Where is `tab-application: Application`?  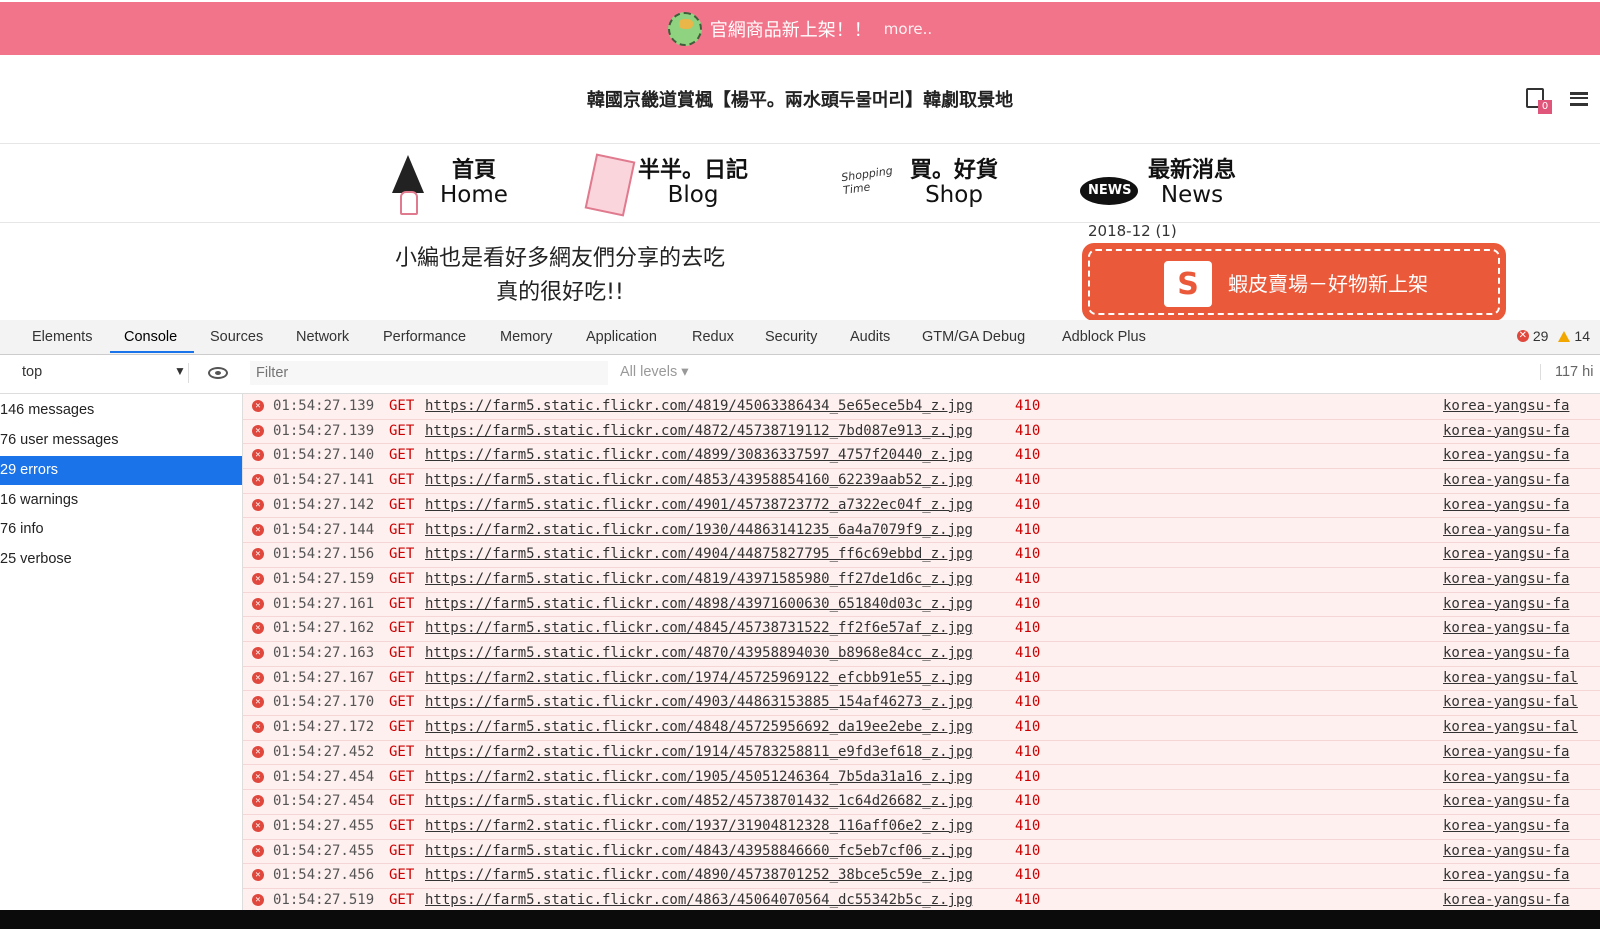
tab-application: Application is located at coordinates (621, 337).